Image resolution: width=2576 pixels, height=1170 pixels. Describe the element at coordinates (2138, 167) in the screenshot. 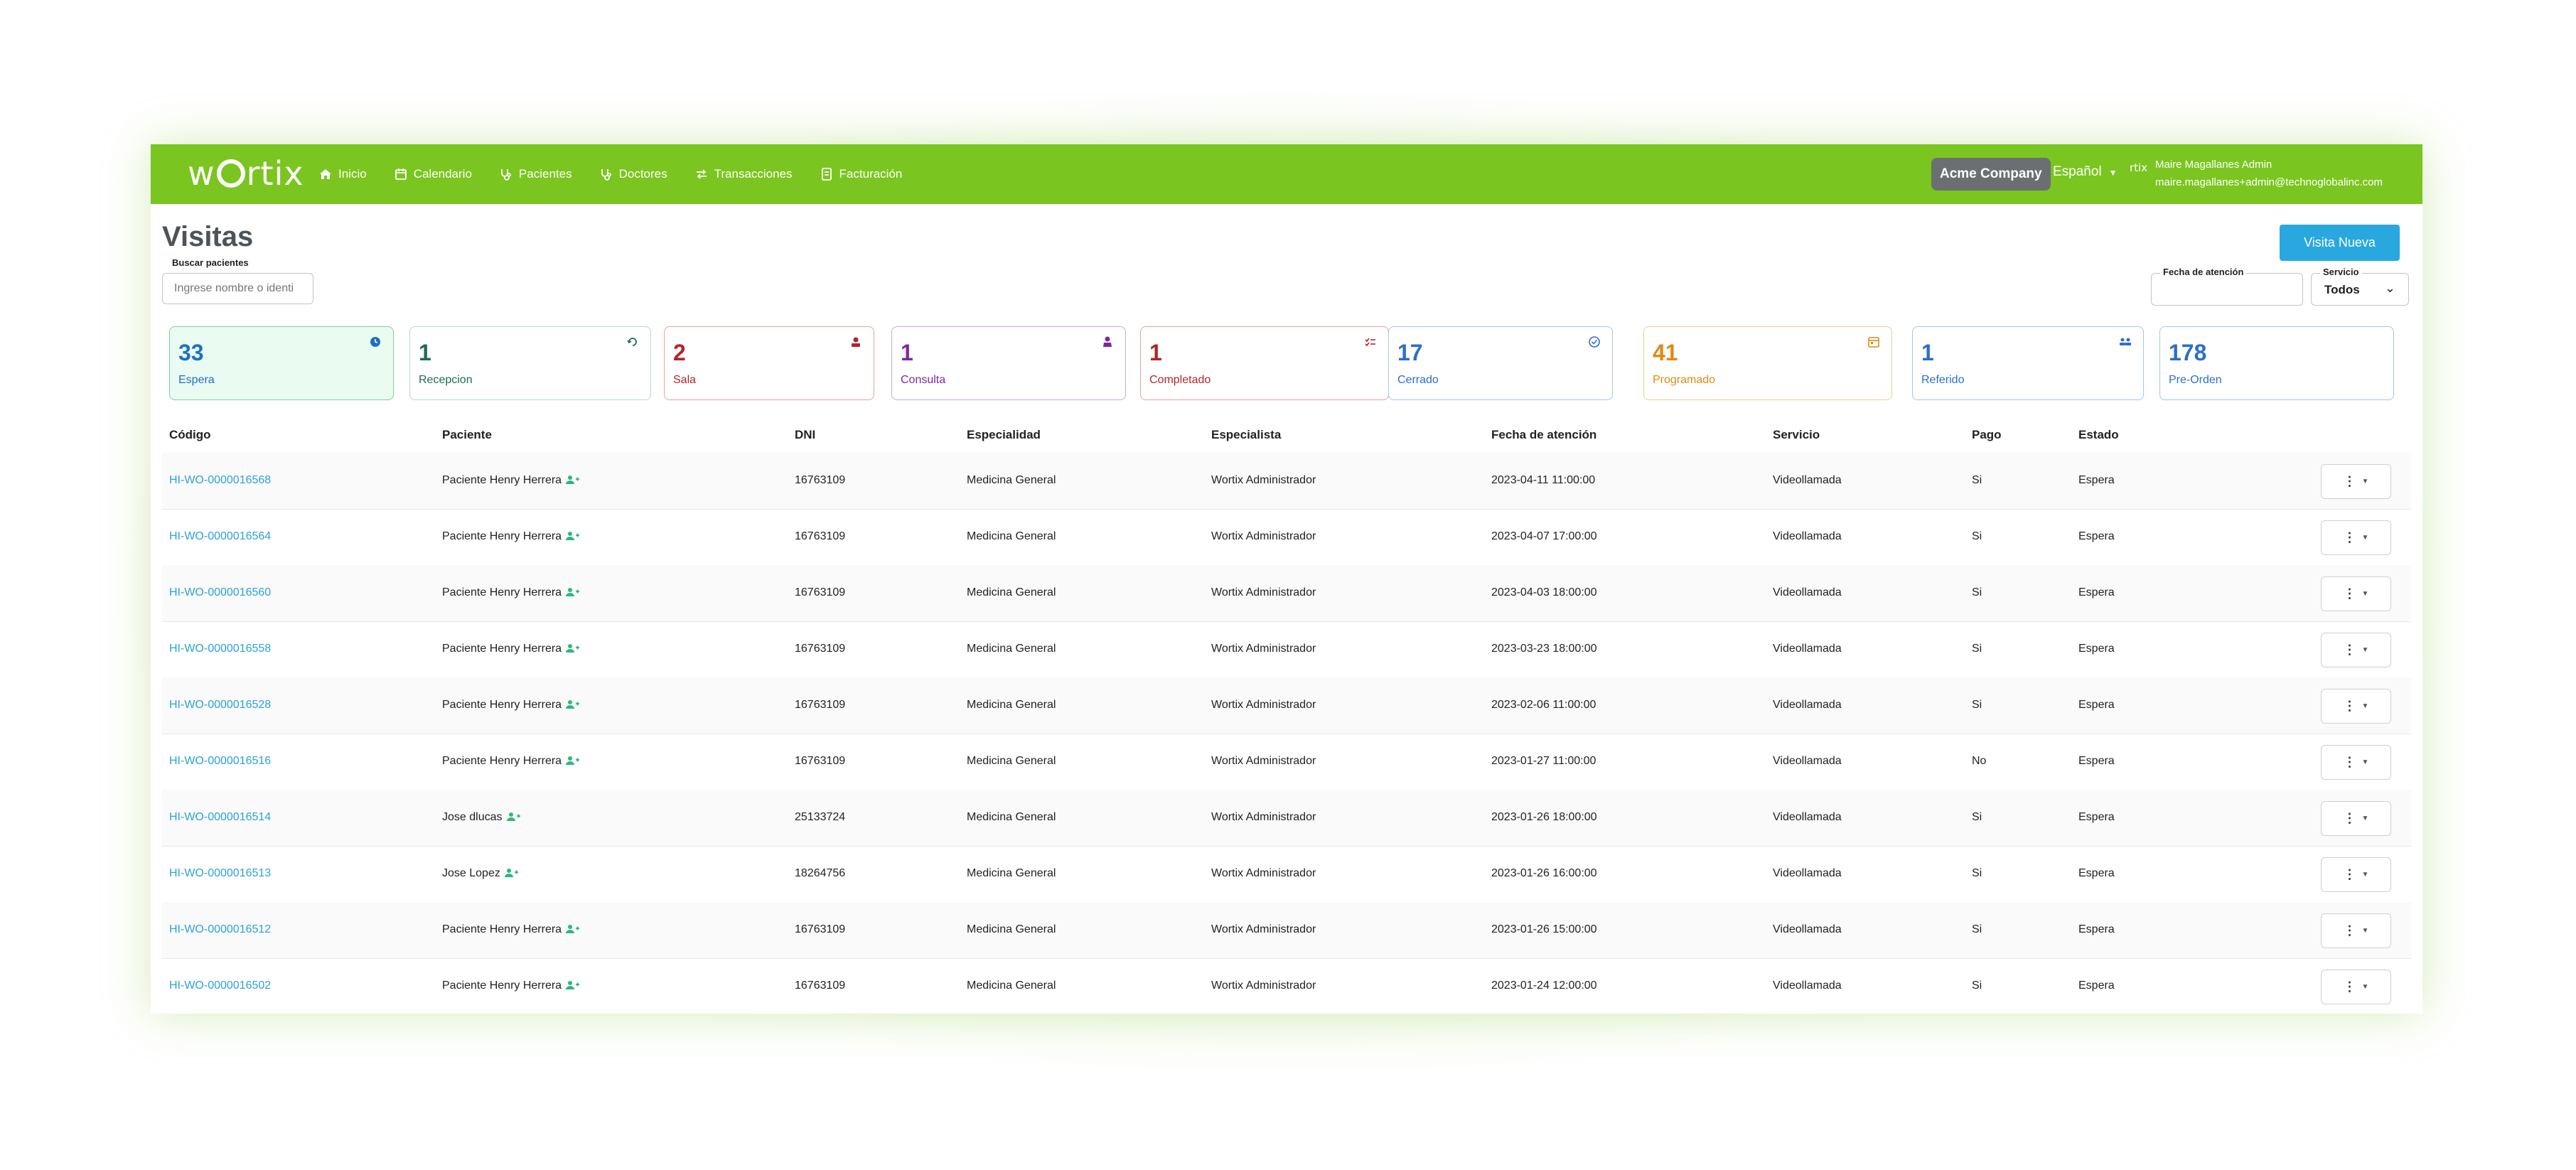

I see `user-avatar: rtix` at that location.